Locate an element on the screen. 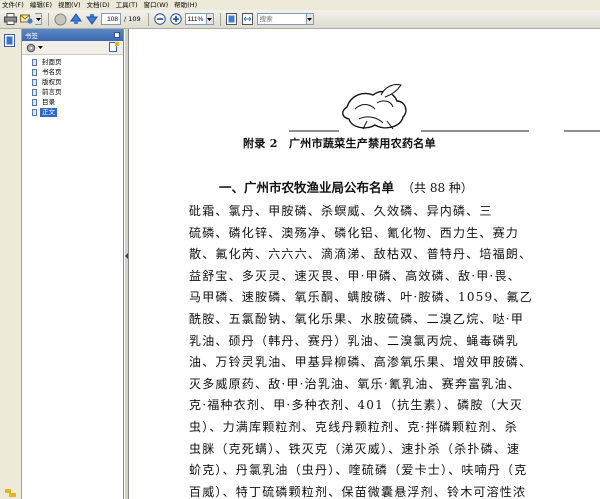  email-dropdown is located at coordinates (38, 19).